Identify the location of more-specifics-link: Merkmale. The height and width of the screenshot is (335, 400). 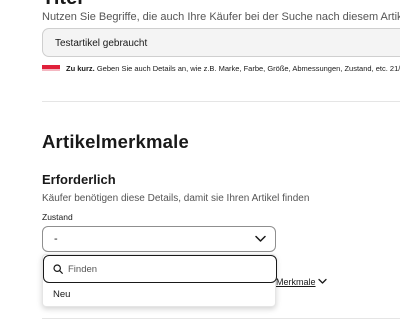
(296, 282).